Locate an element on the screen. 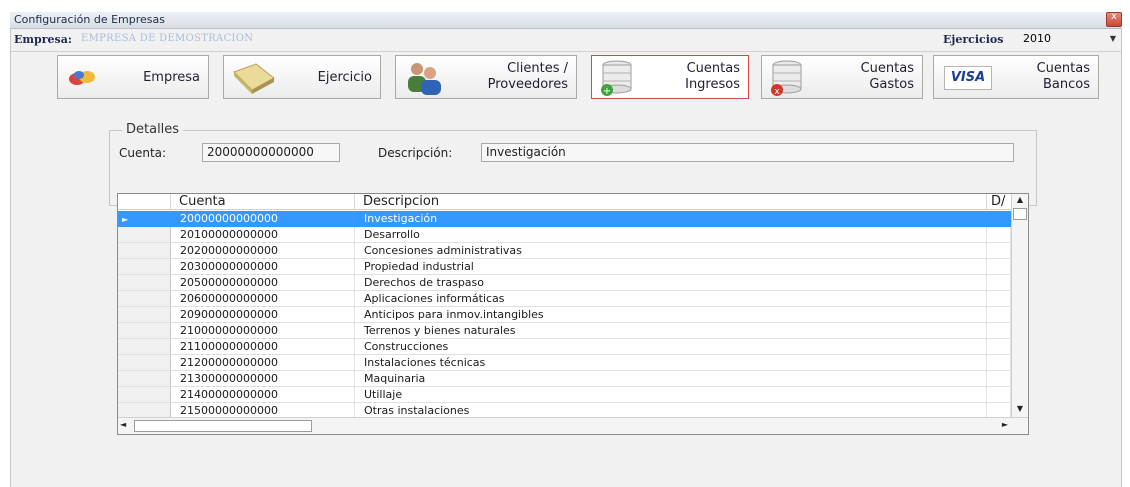  table-row: 21300000000000 Maquinaria is located at coordinates (564, 379).